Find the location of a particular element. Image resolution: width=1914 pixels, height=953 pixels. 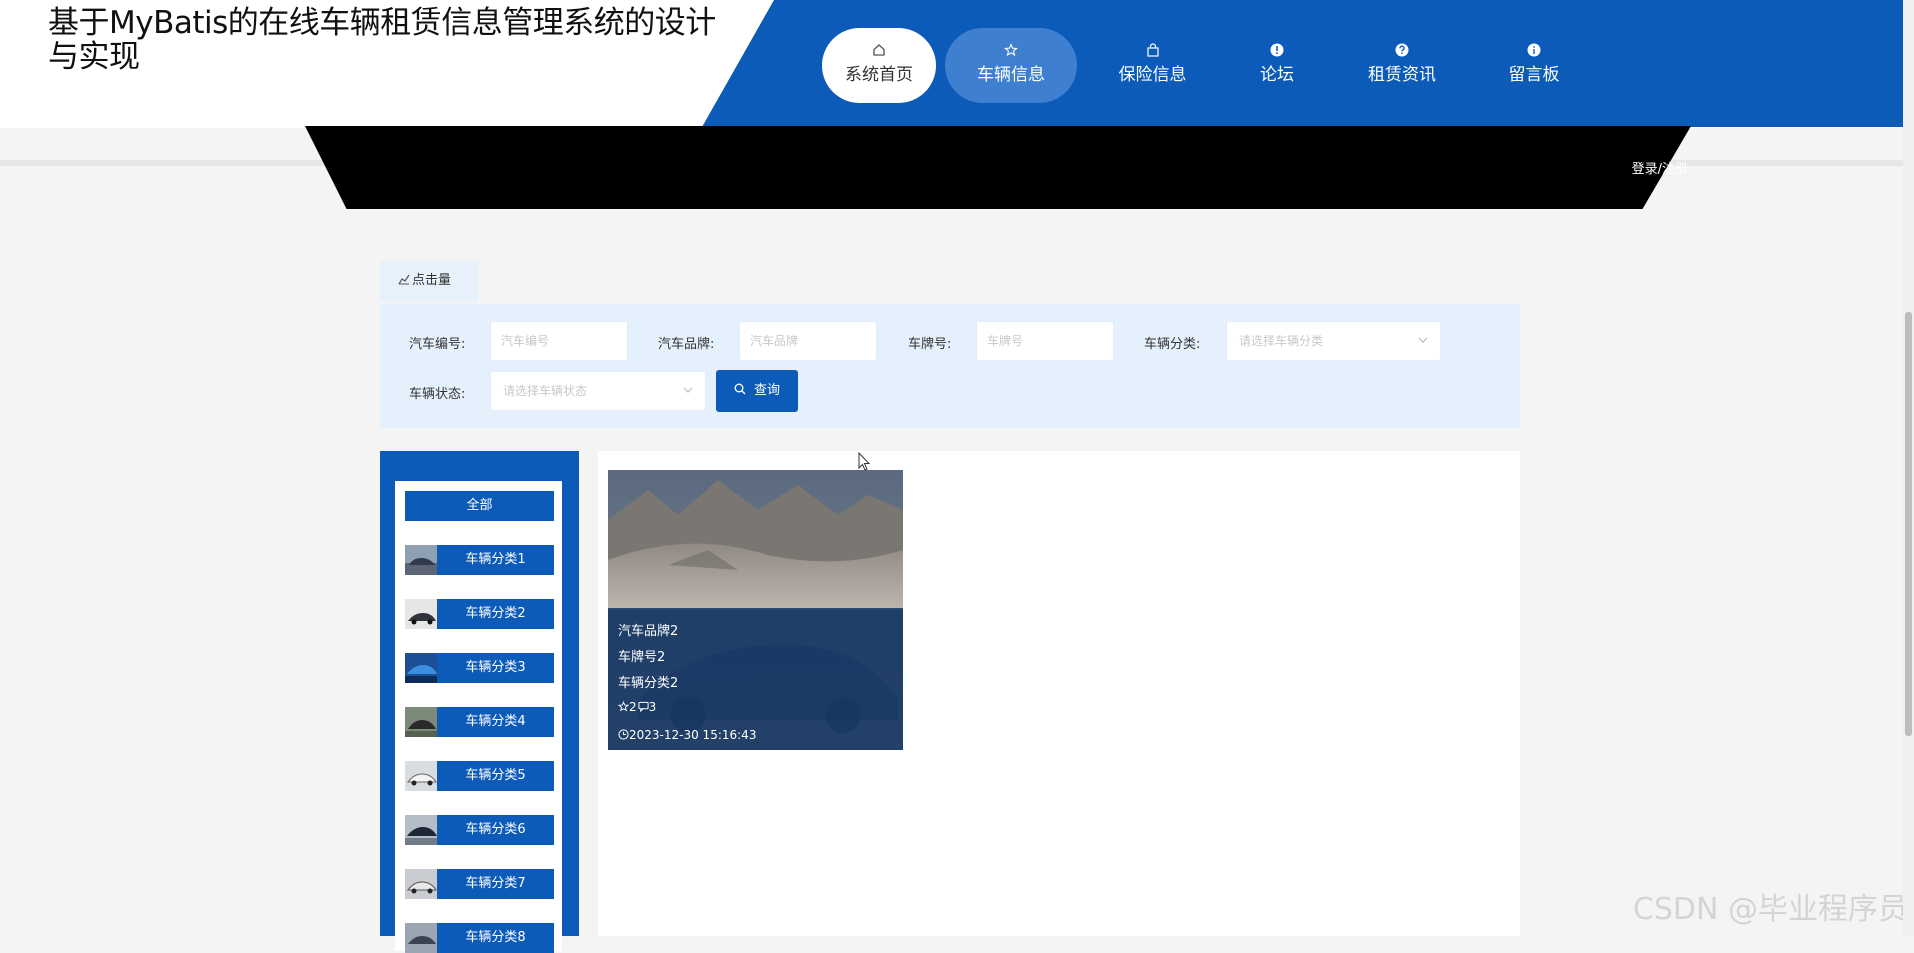

category-item-label: 车辆分类1 is located at coordinates (495, 560).